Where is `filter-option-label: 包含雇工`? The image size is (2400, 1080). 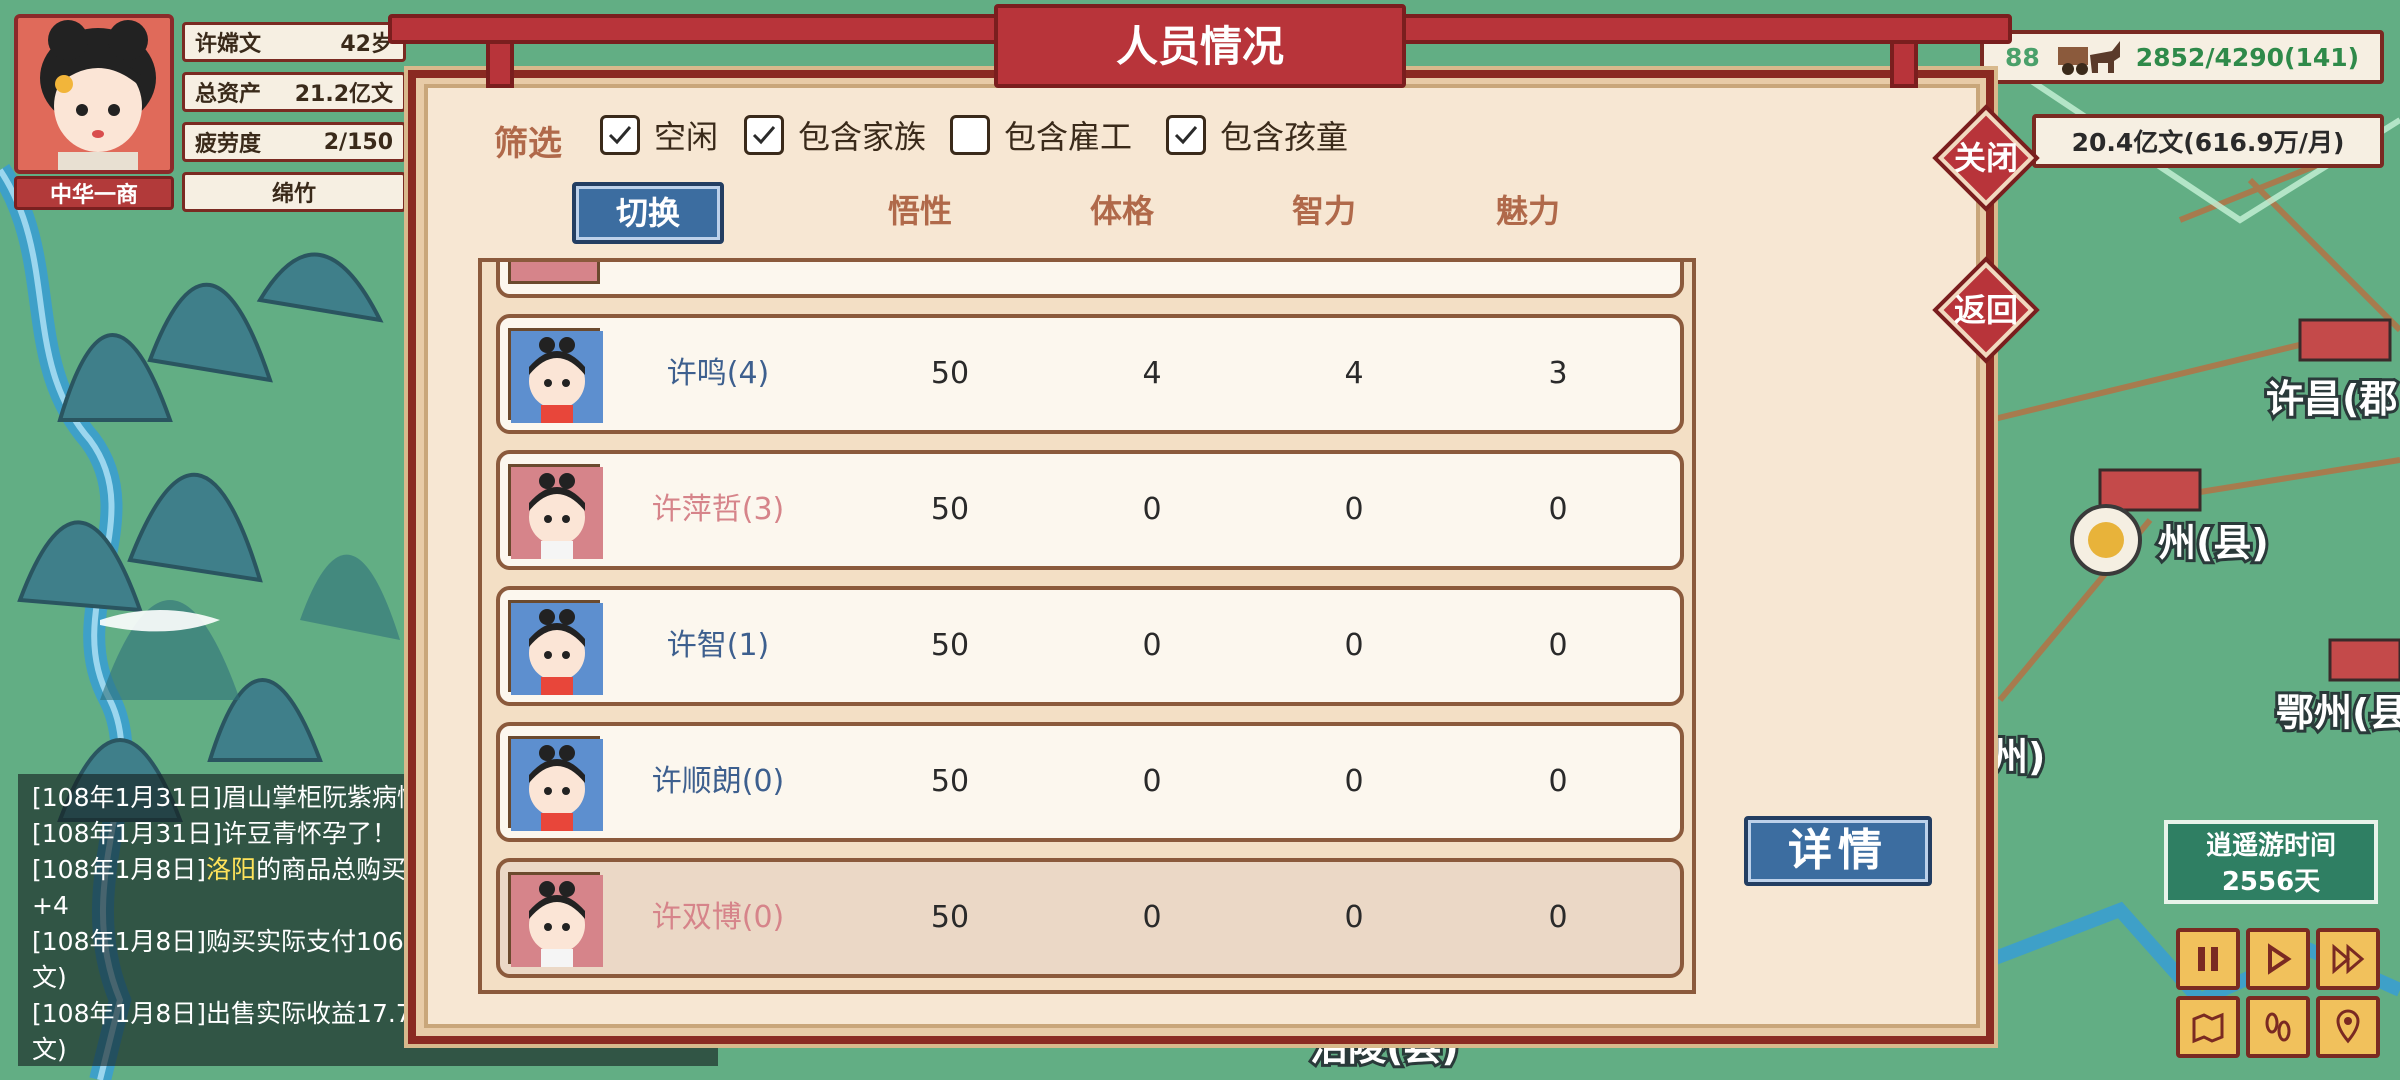
filter-option-label: 包含雇工 is located at coordinates (1068, 137).